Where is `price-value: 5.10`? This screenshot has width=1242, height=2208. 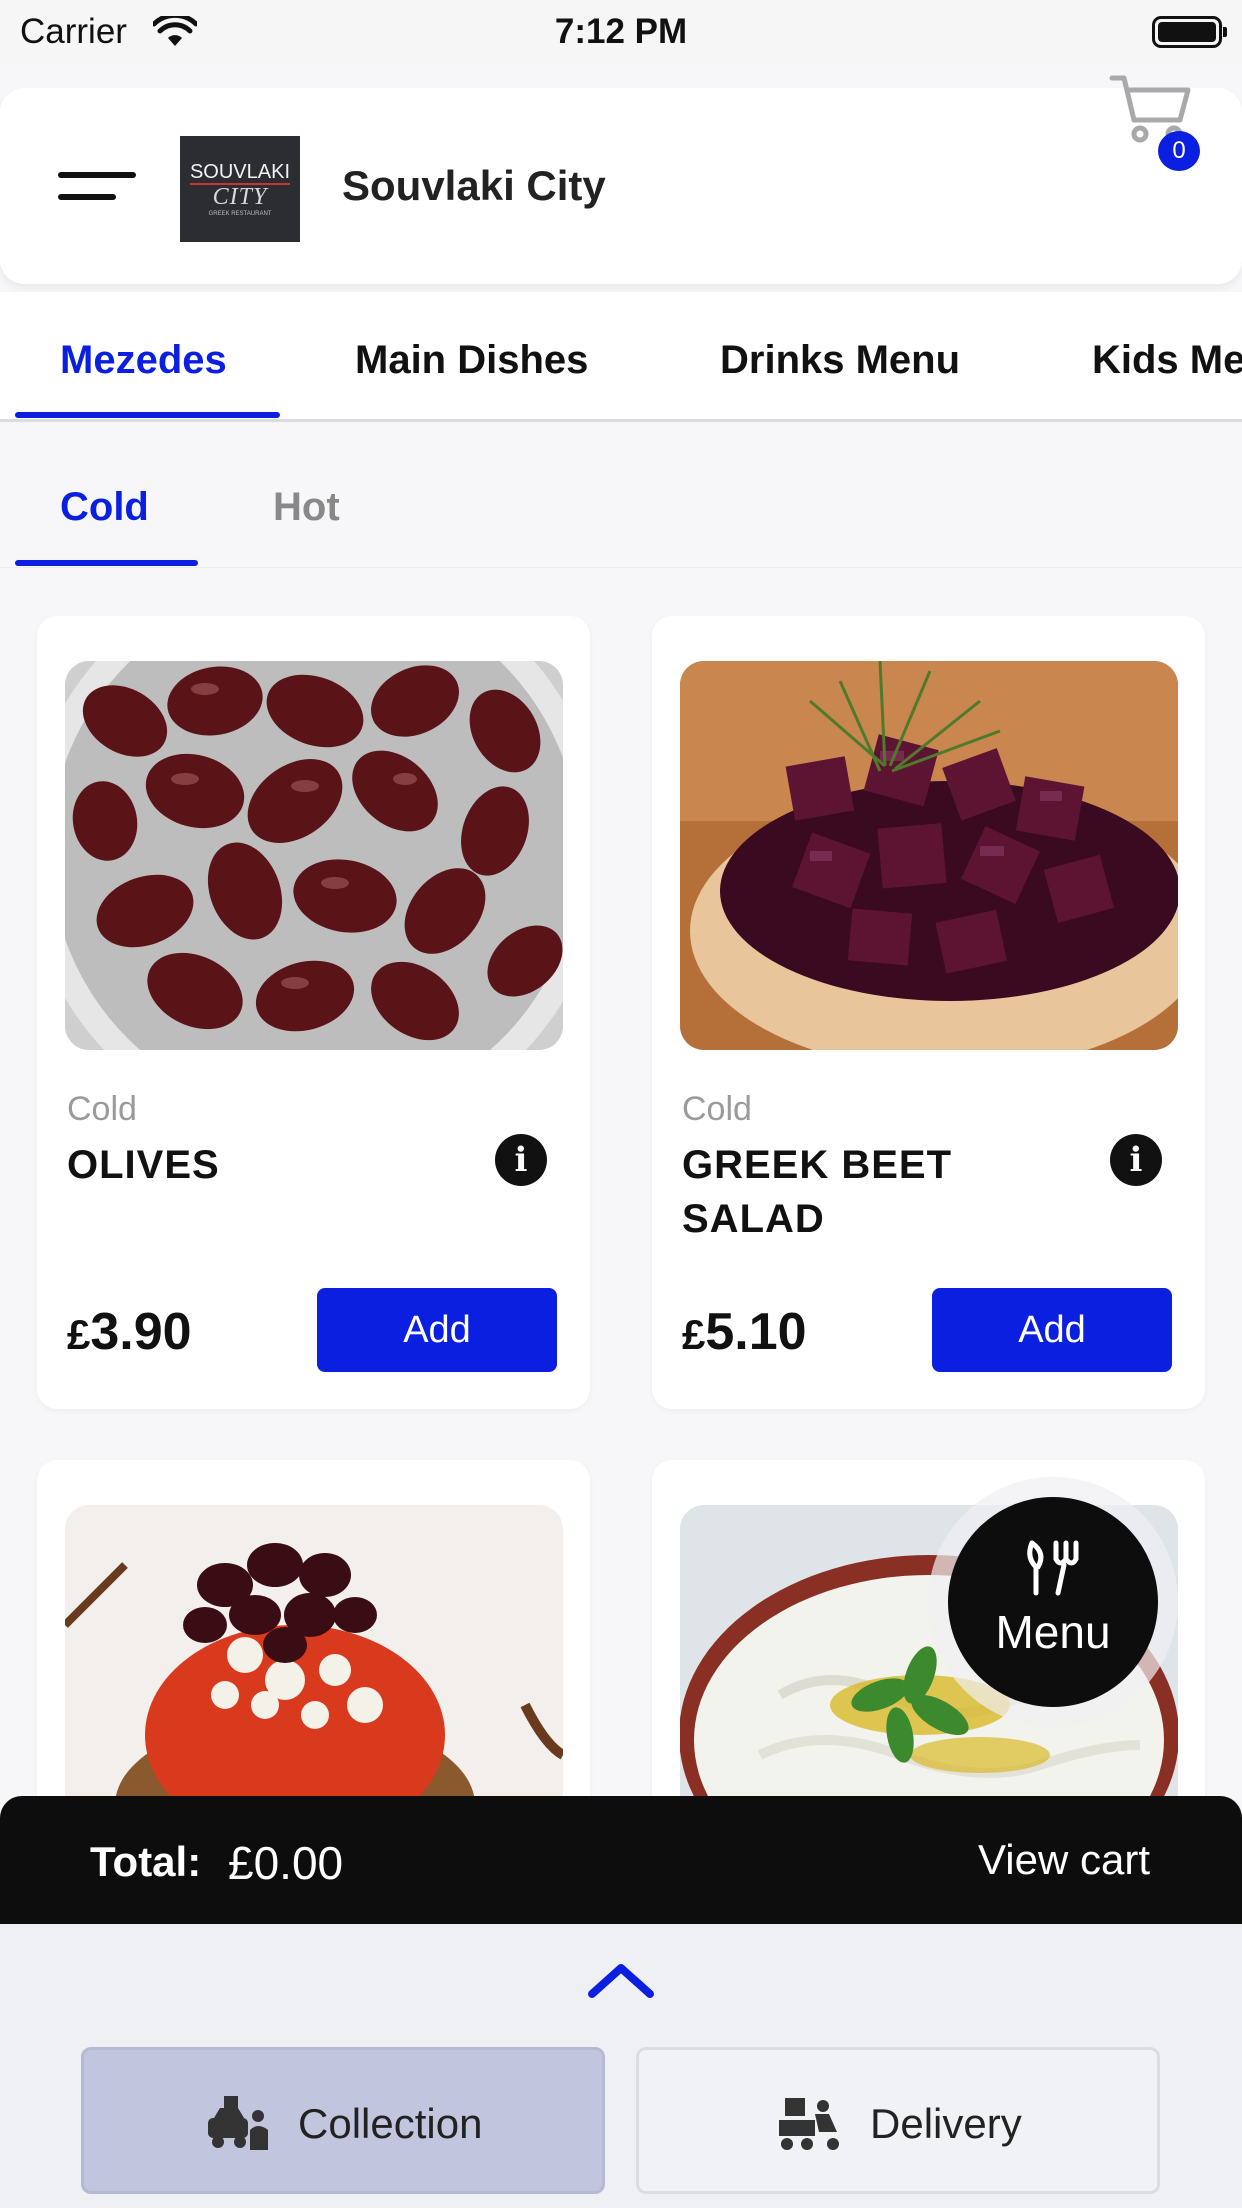
price-value: 5.10 is located at coordinates (756, 1332).